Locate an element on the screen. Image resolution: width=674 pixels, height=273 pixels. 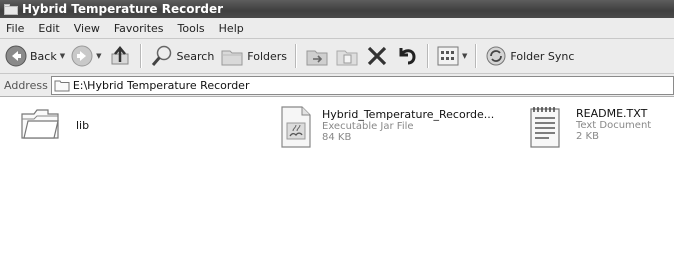
forward-arrow-icon is located at coordinates (82, 56).